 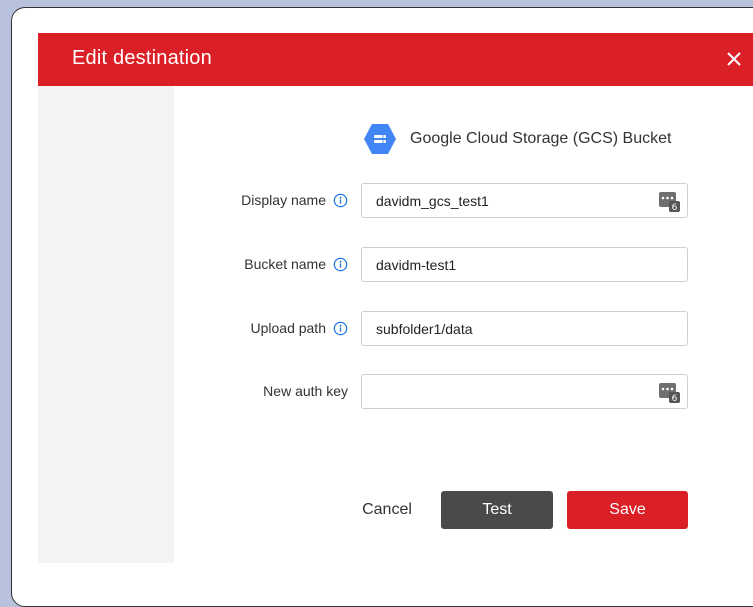 I want to click on service-header: Google Cloud Storage (GCS) Bucket, so click(x=517, y=139).